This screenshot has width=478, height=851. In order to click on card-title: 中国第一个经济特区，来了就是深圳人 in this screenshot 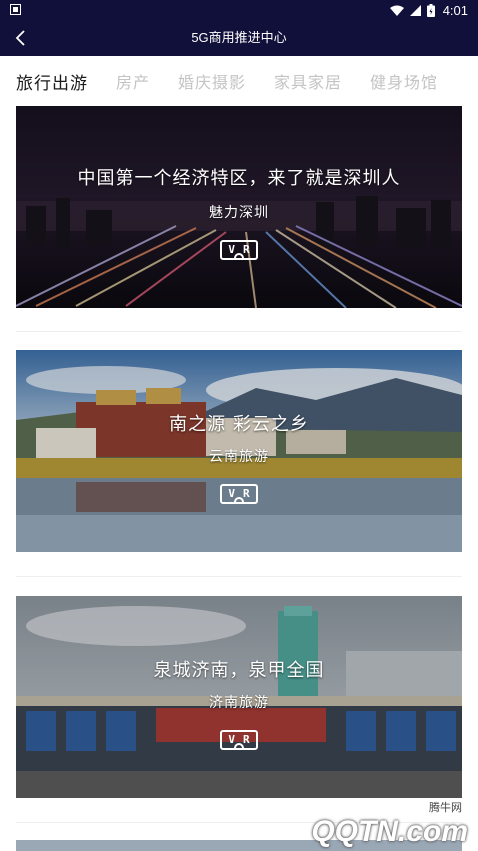, I will do `click(239, 178)`.